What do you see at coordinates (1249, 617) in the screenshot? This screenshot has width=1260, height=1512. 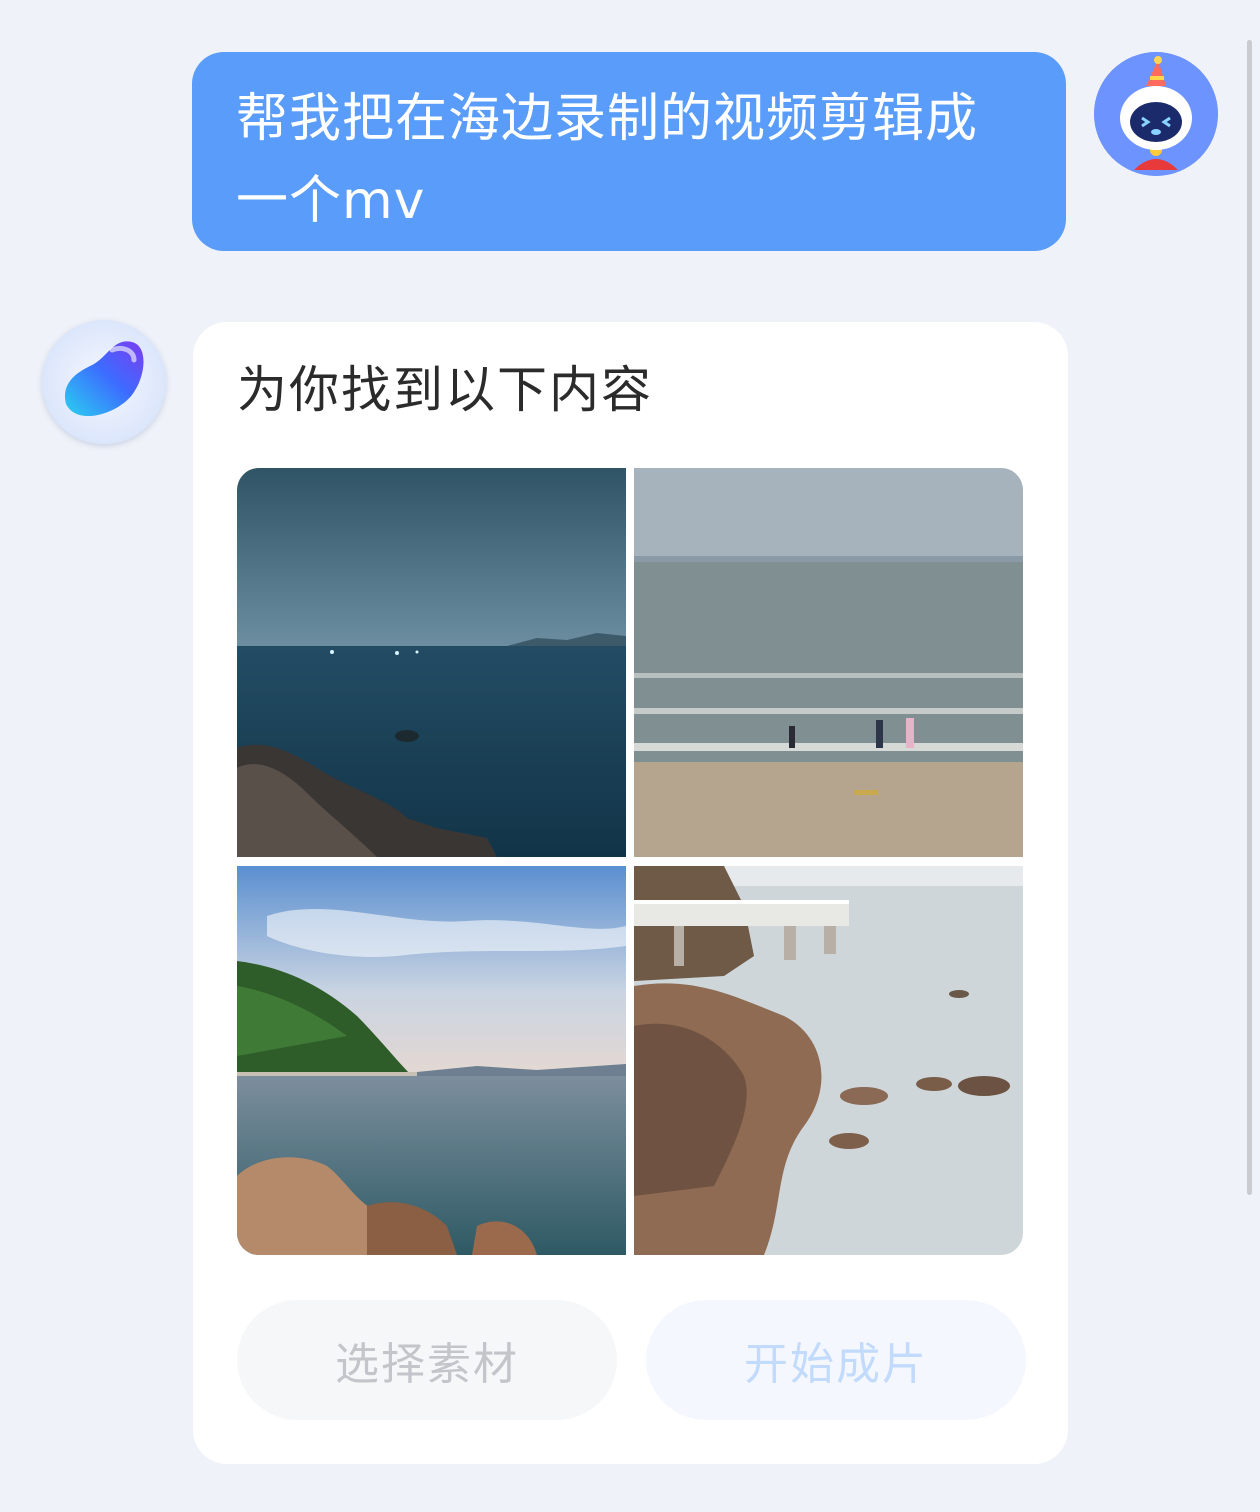 I see `scrollbar` at bounding box center [1249, 617].